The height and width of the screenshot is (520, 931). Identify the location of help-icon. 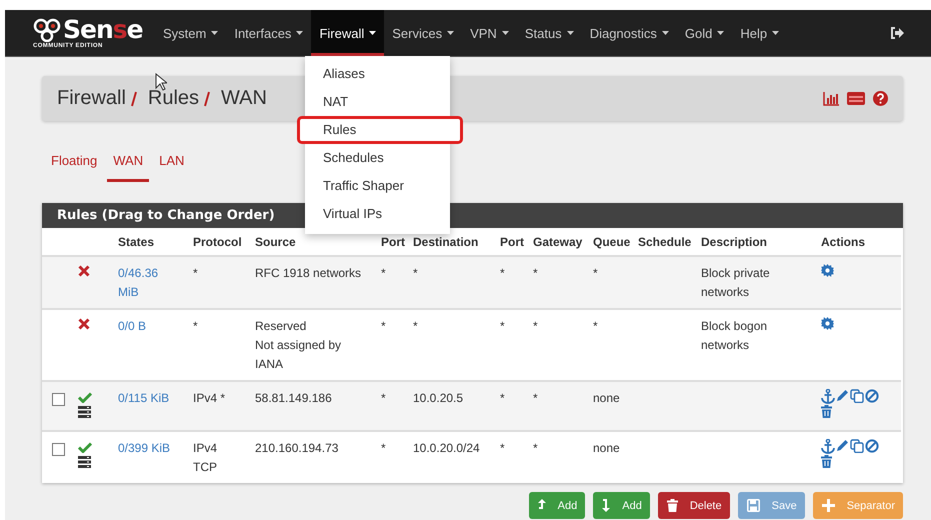
(880, 98).